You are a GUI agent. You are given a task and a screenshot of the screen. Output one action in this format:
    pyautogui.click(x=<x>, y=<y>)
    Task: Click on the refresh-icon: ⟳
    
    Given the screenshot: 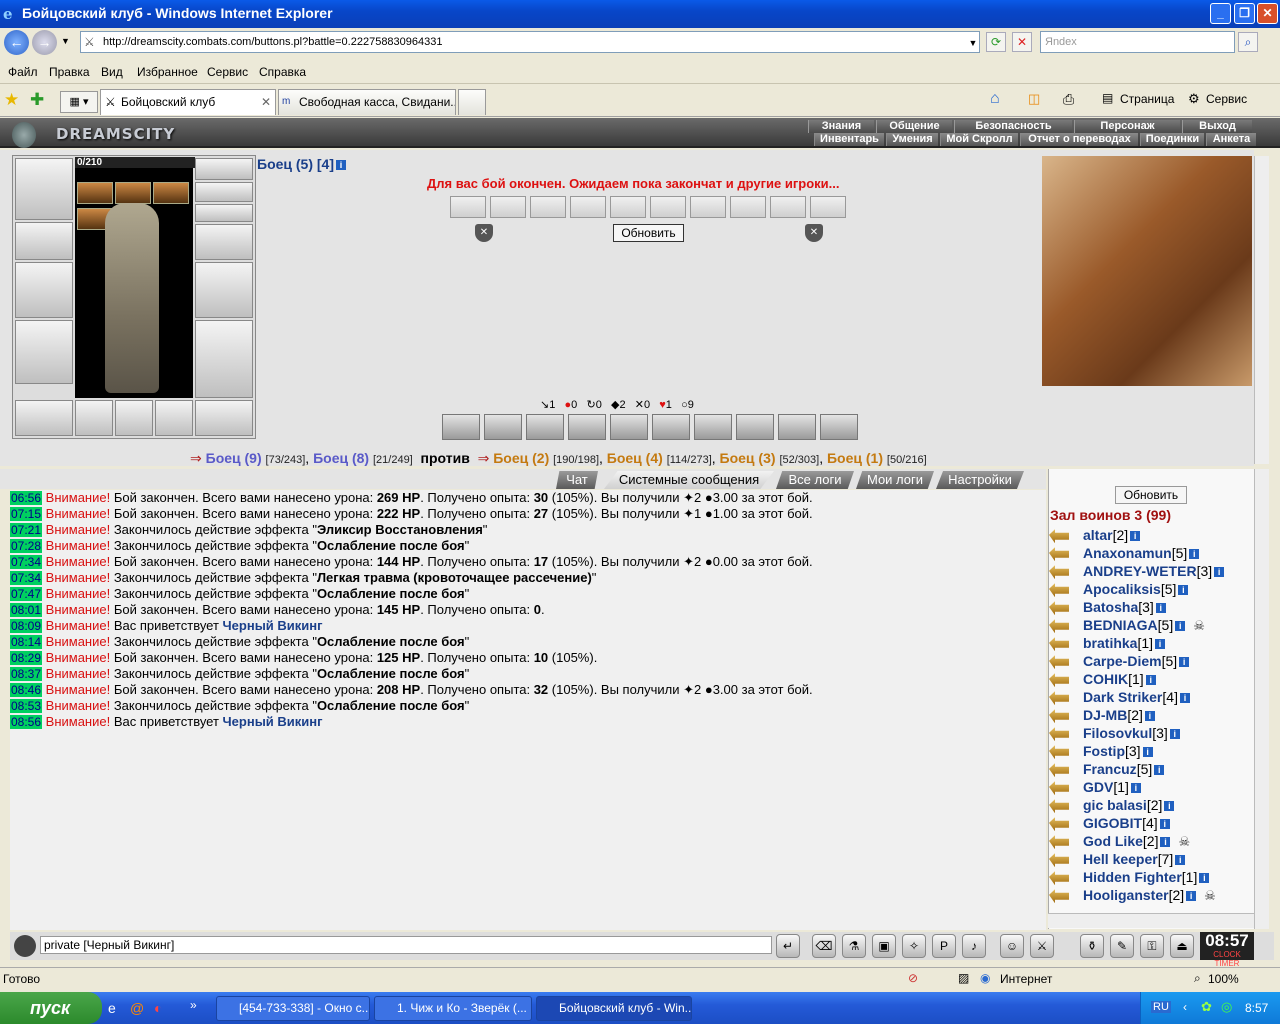 What is the action you would take?
    pyautogui.click(x=996, y=42)
    